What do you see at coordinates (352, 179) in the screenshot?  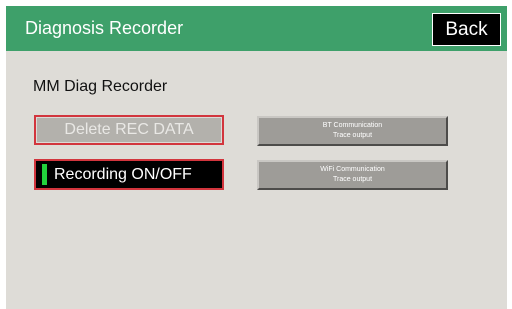 I see `wifi-trace-label-line2: Trace output` at bounding box center [352, 179].